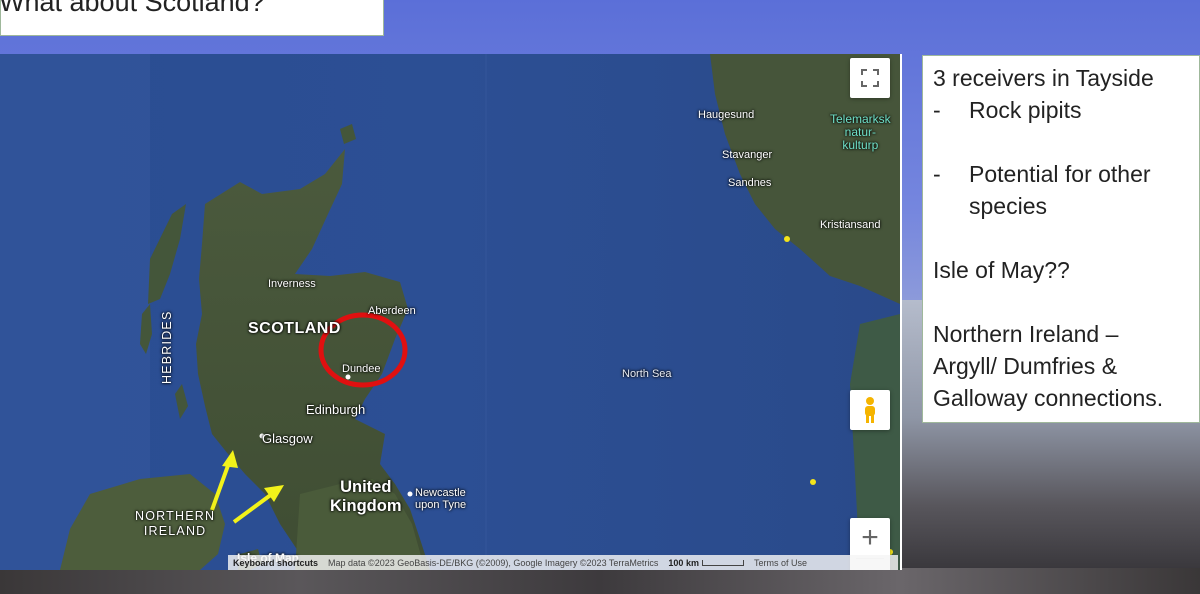 Image resolution: width=1200 pixels, height=594 pixels. What do you see at coordinates (1060, 174) in the screenshot?
I see `notes-bullet2-text-a: Potential for other` at bounding box center [1060, 174].